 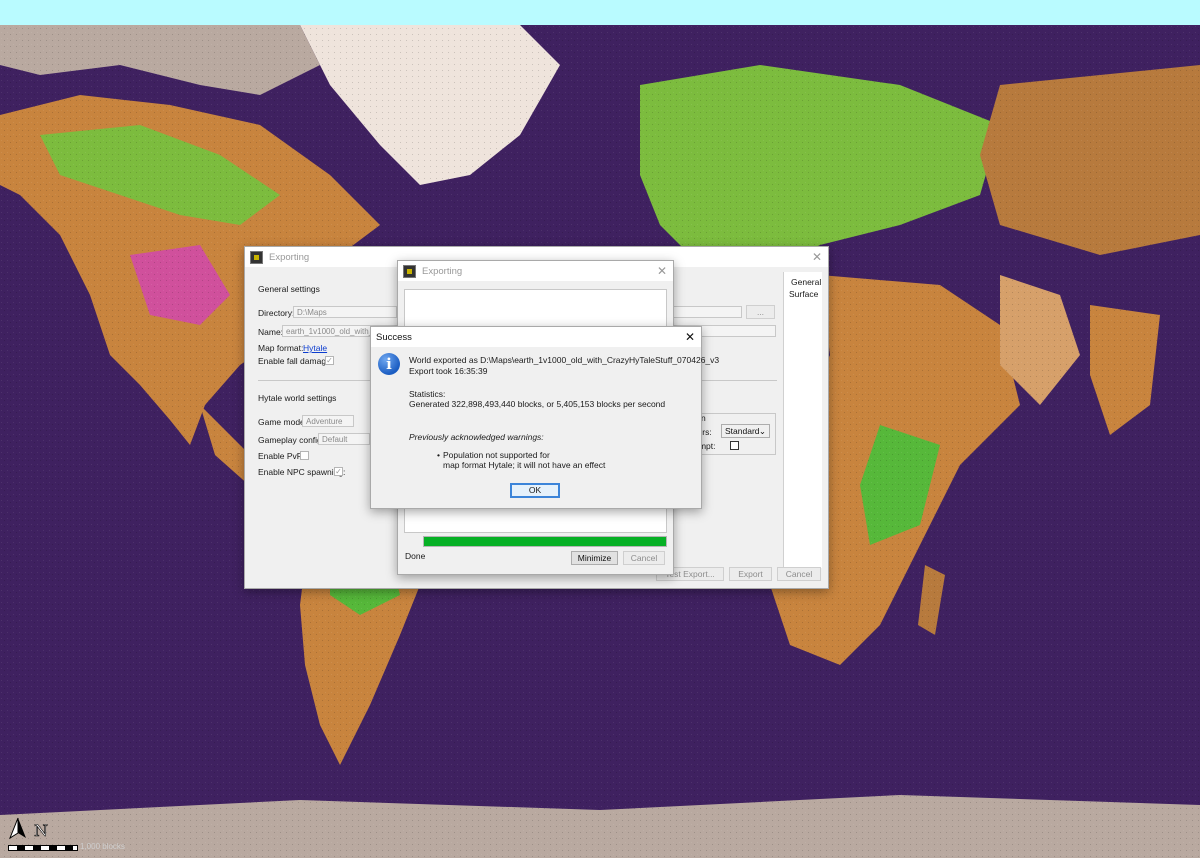 I want to click on map-format-link: Hytale, so click(x=315, y=348).